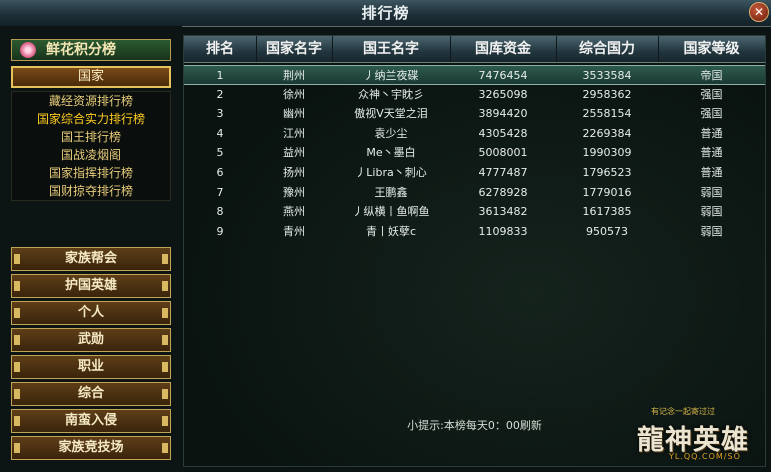  What do you see at coordinates (474, 173) in the screenshot?
I see `table-row: 6 扬州 丿Libra丶刺心 4777487 1796523 普通` at bounding box center [474, 173].